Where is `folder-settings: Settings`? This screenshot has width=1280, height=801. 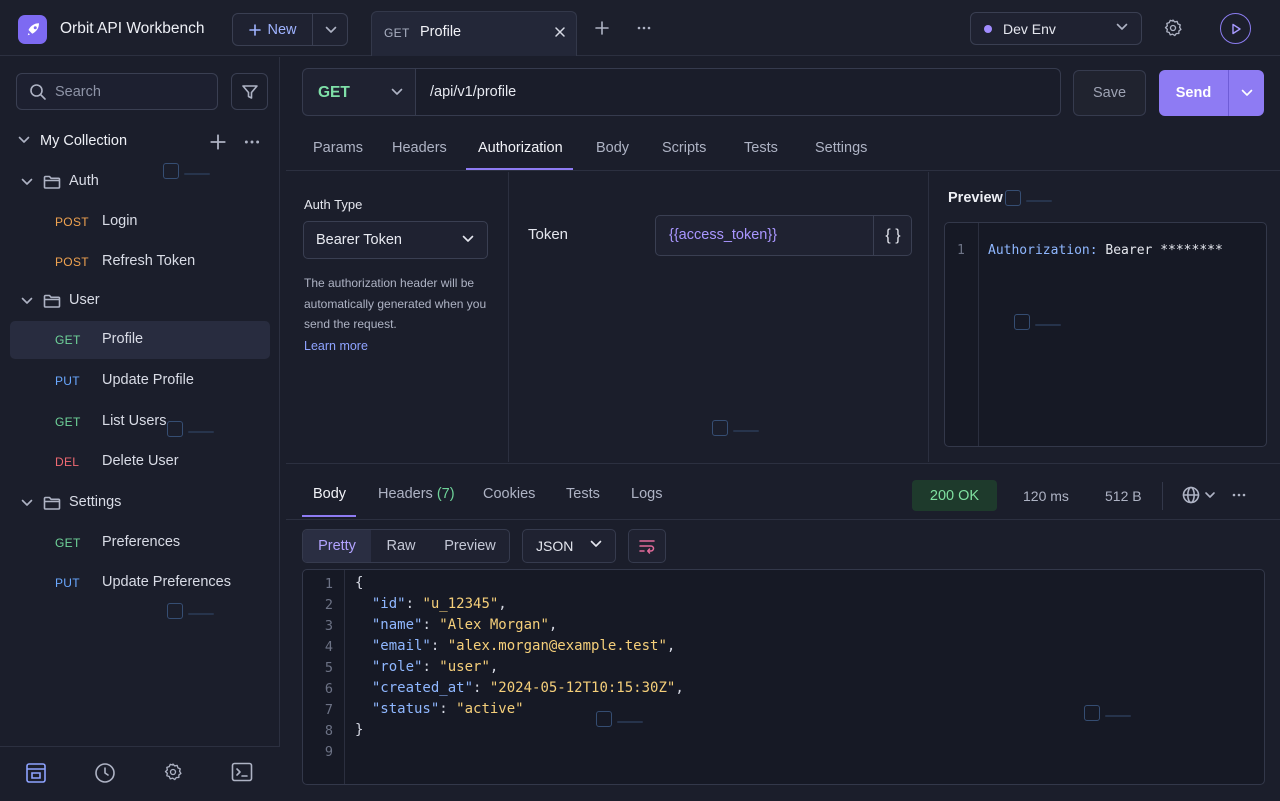 folder-settings: Settings is located at coordinates (140, 503).